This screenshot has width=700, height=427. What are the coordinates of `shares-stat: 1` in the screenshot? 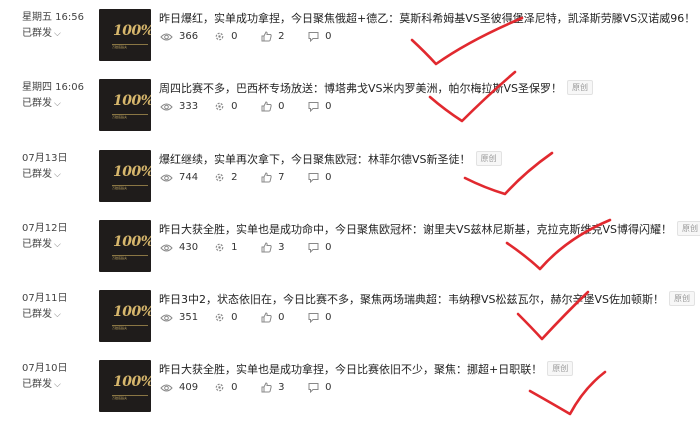 It's located at (229, 247).